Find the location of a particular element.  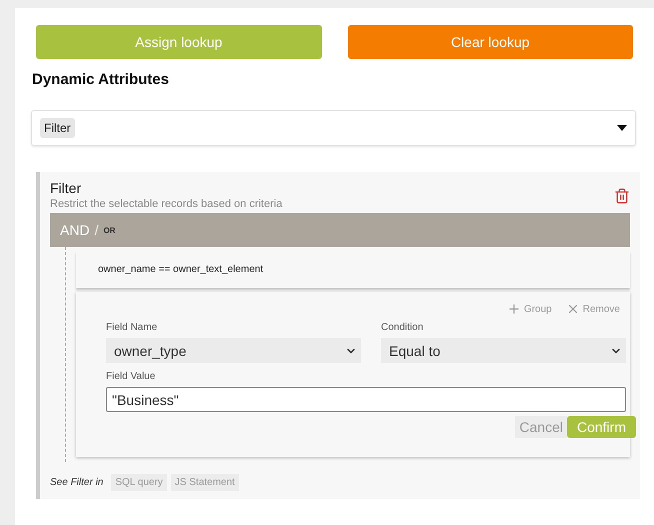

field-label: Field Value is located at coordinates (131, 376).